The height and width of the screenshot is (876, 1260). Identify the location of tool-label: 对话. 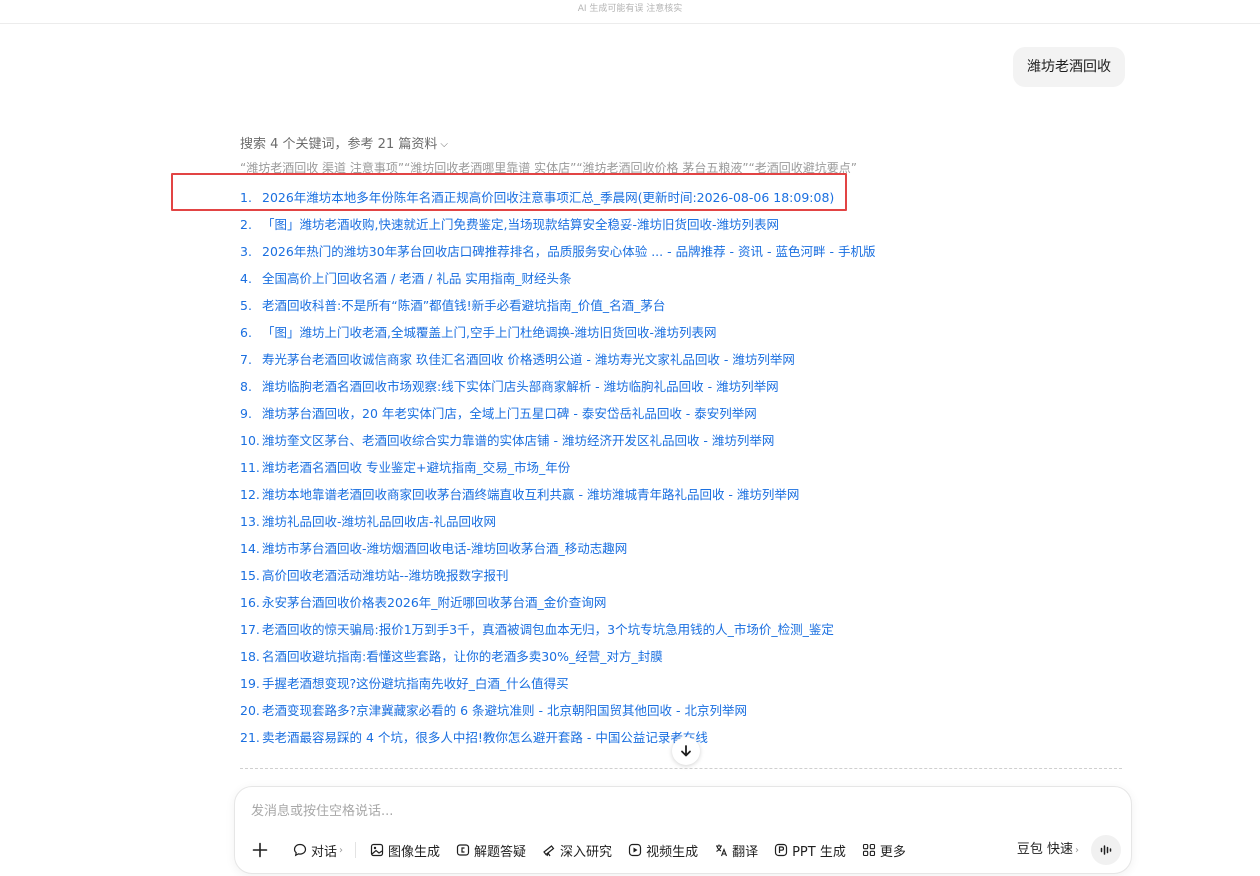
(324, 852).